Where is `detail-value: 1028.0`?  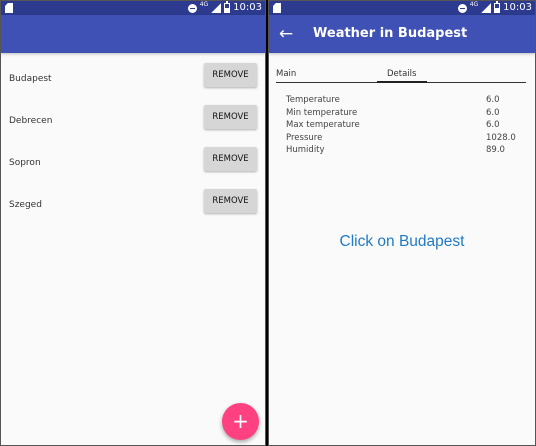
detail-value: 1028.0 is located at coordinates (501, 137).